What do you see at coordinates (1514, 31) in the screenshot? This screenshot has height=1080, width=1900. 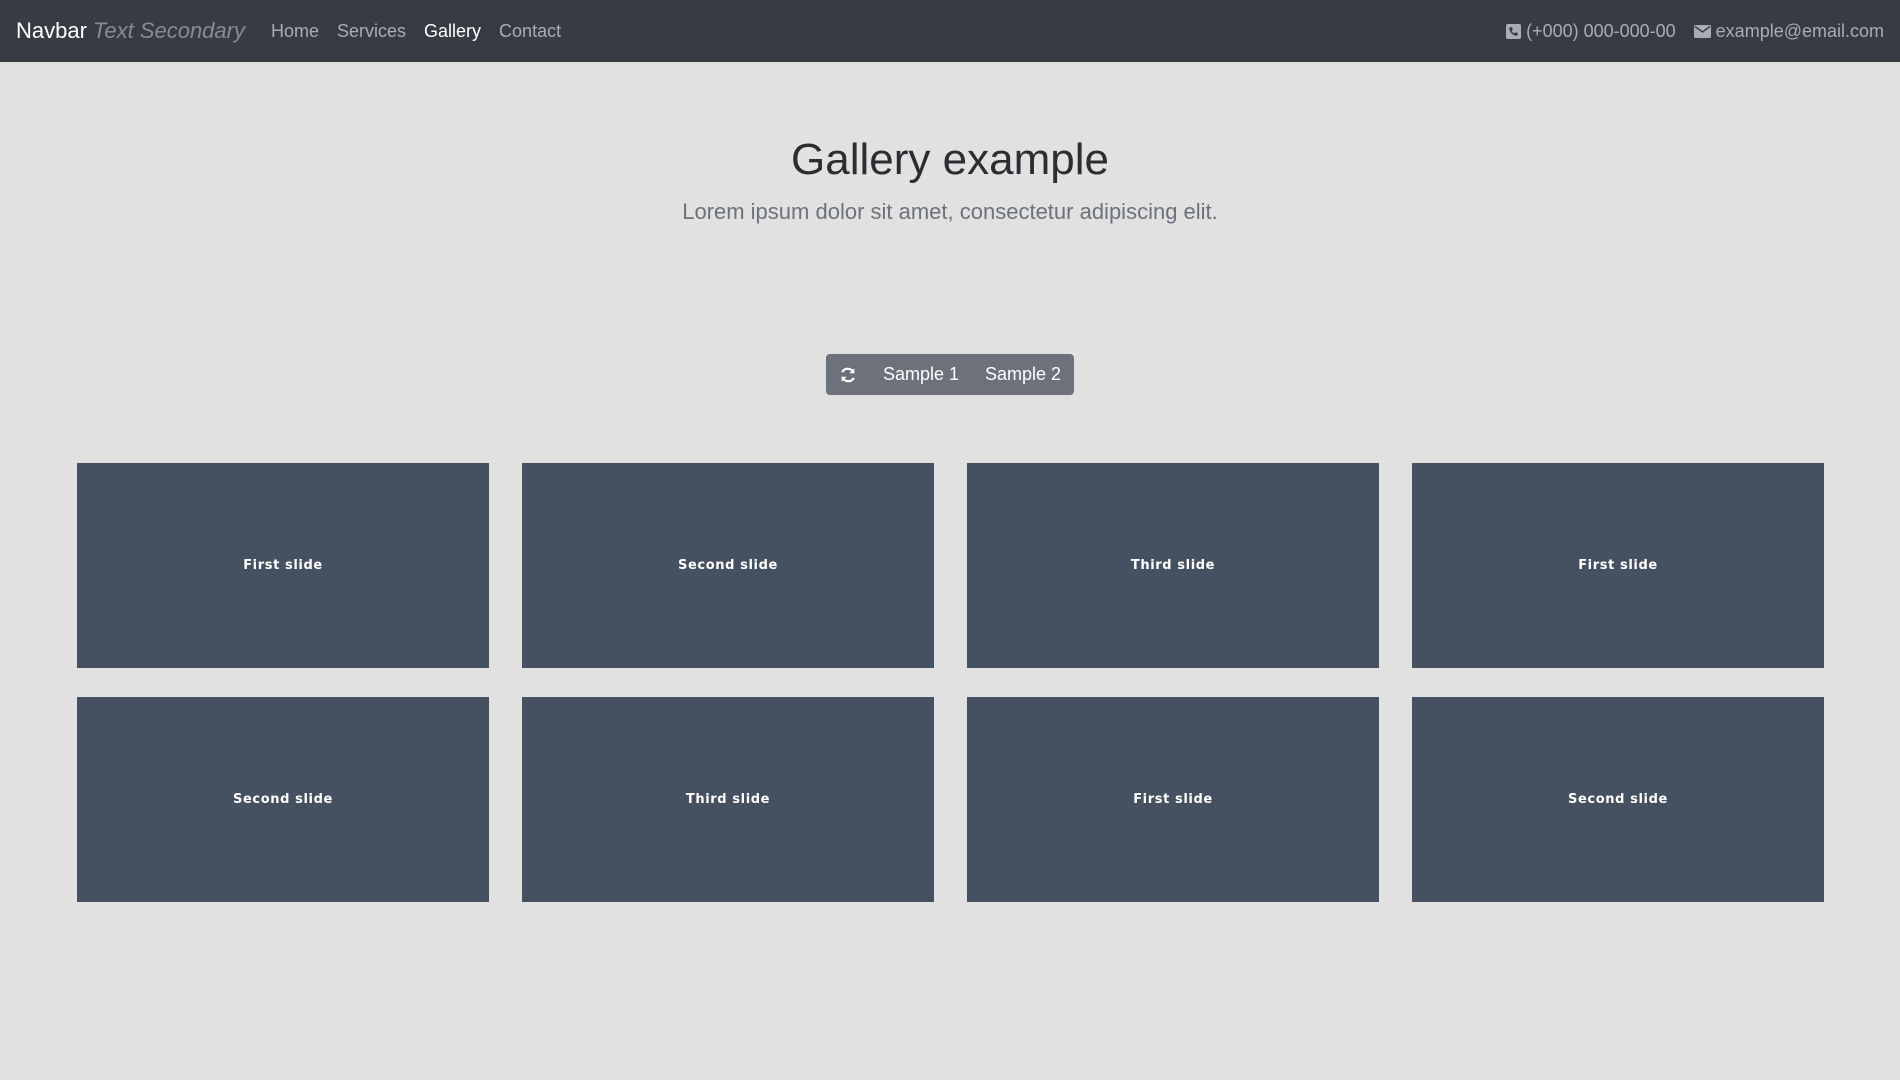 I see `phone-icon` at bounding box center [1514, 31].